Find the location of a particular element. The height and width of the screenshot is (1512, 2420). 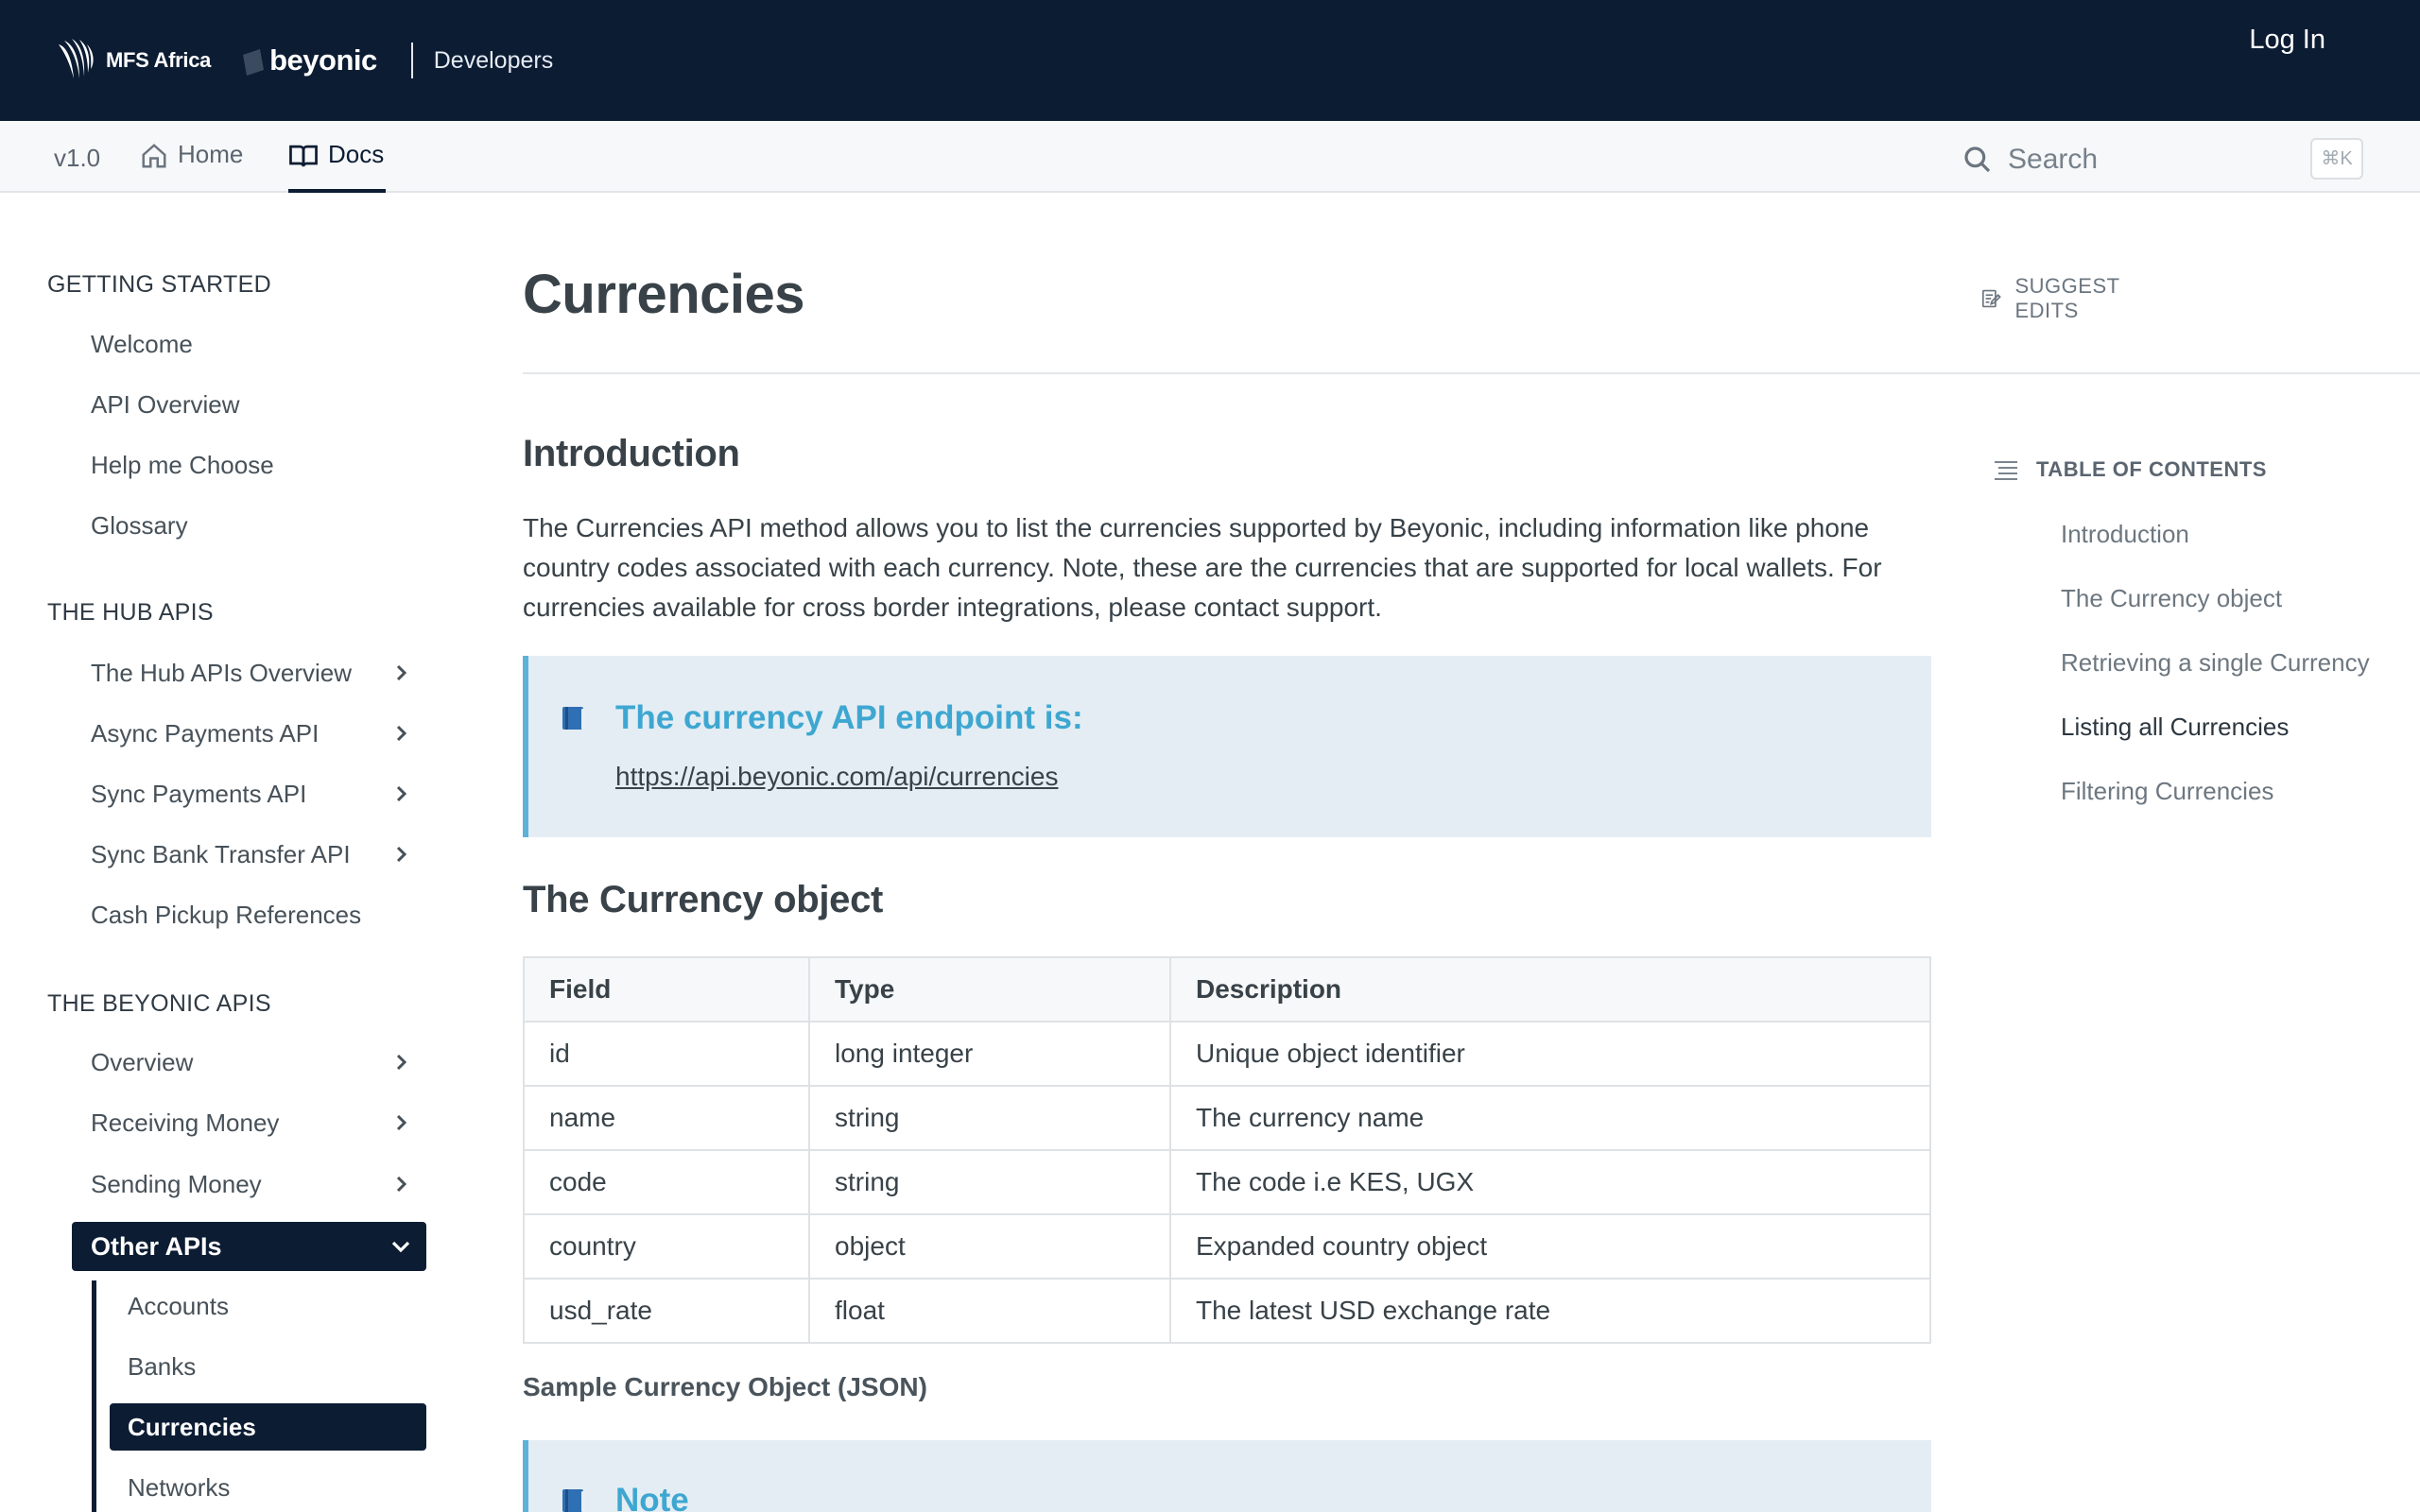

sidebar-item-sync-payments: Sync Payments API is located at coordinates (251, 793).